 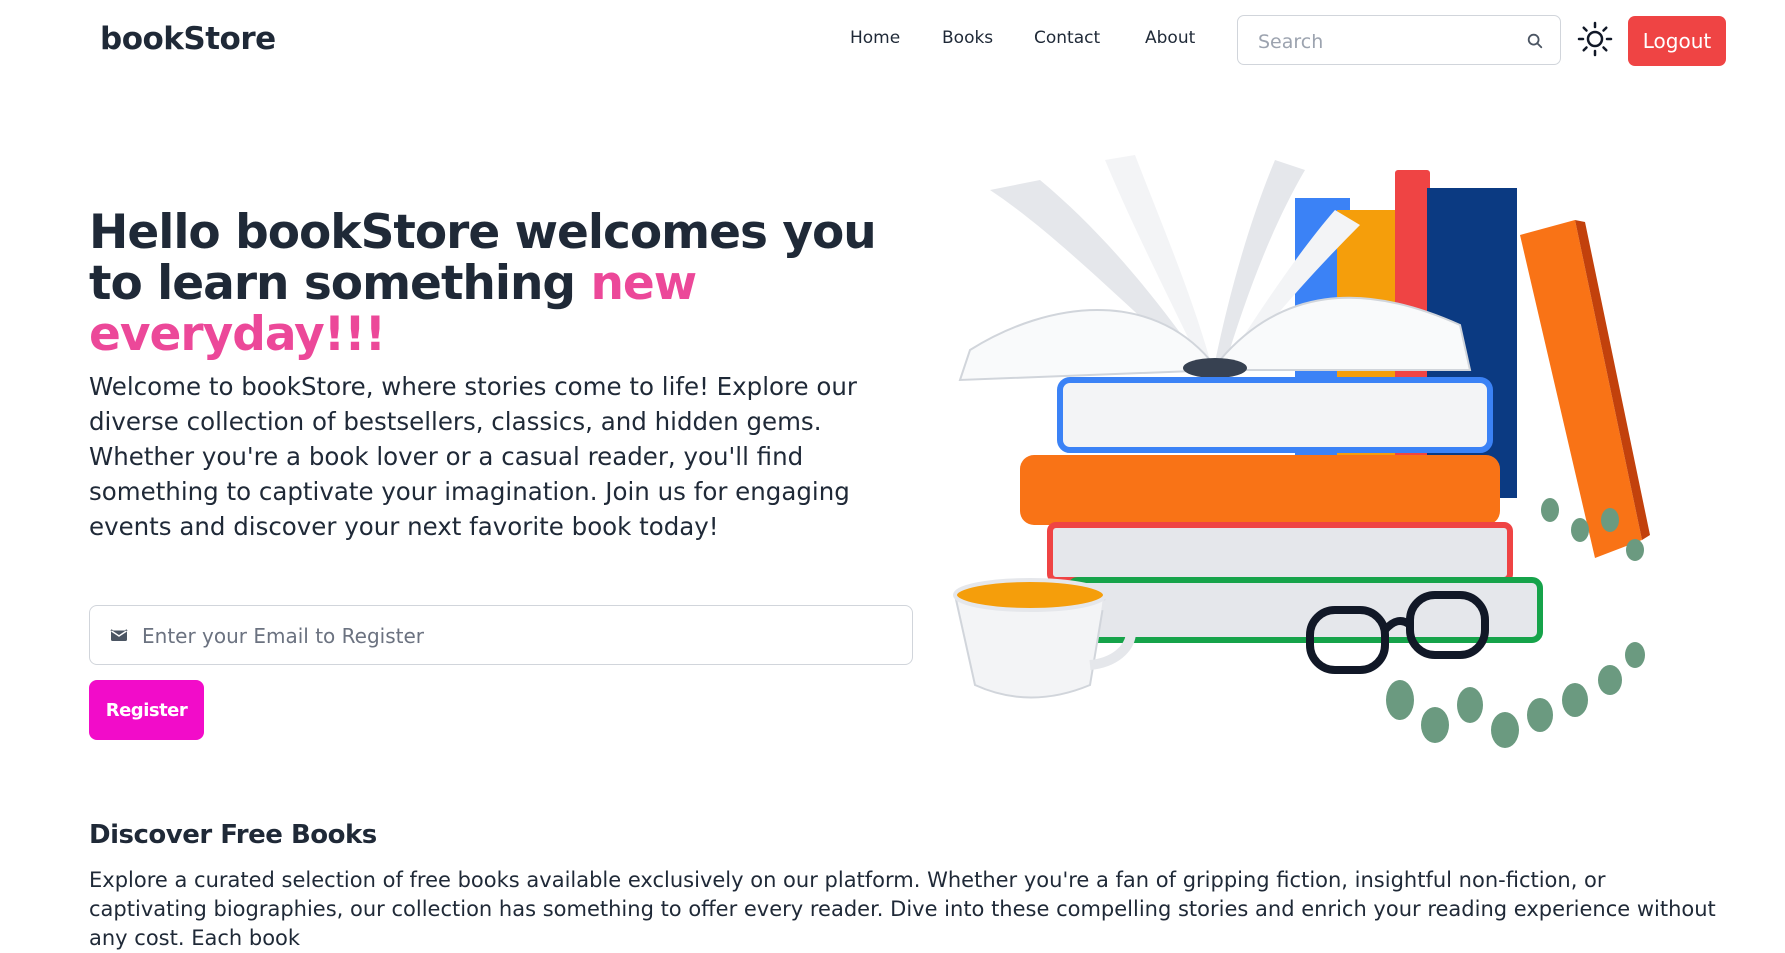 I want to click on email-input, so click(x=512, y=636).